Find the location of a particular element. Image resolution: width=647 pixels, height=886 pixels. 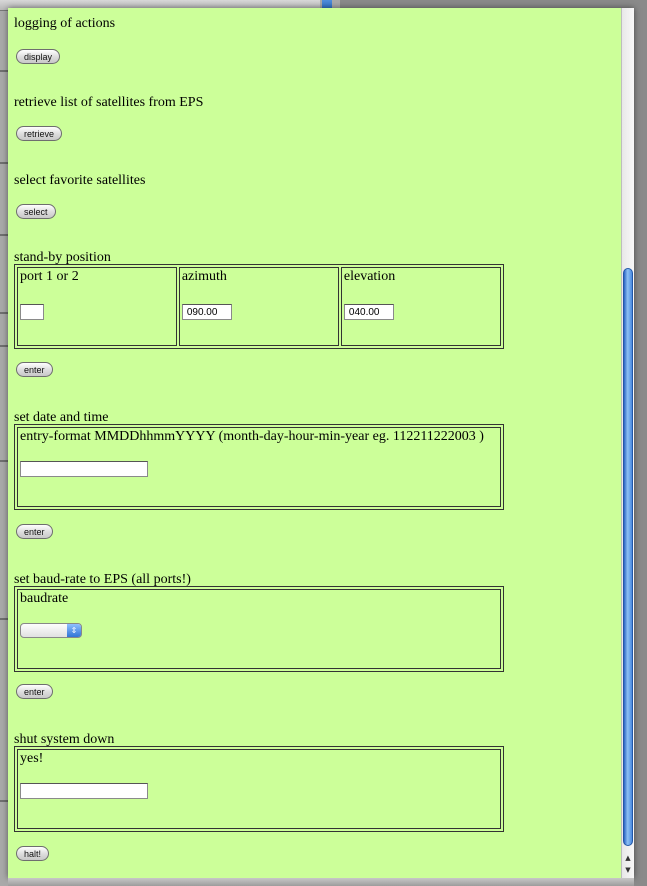

elevation-input is located at coordinates (368, 312).